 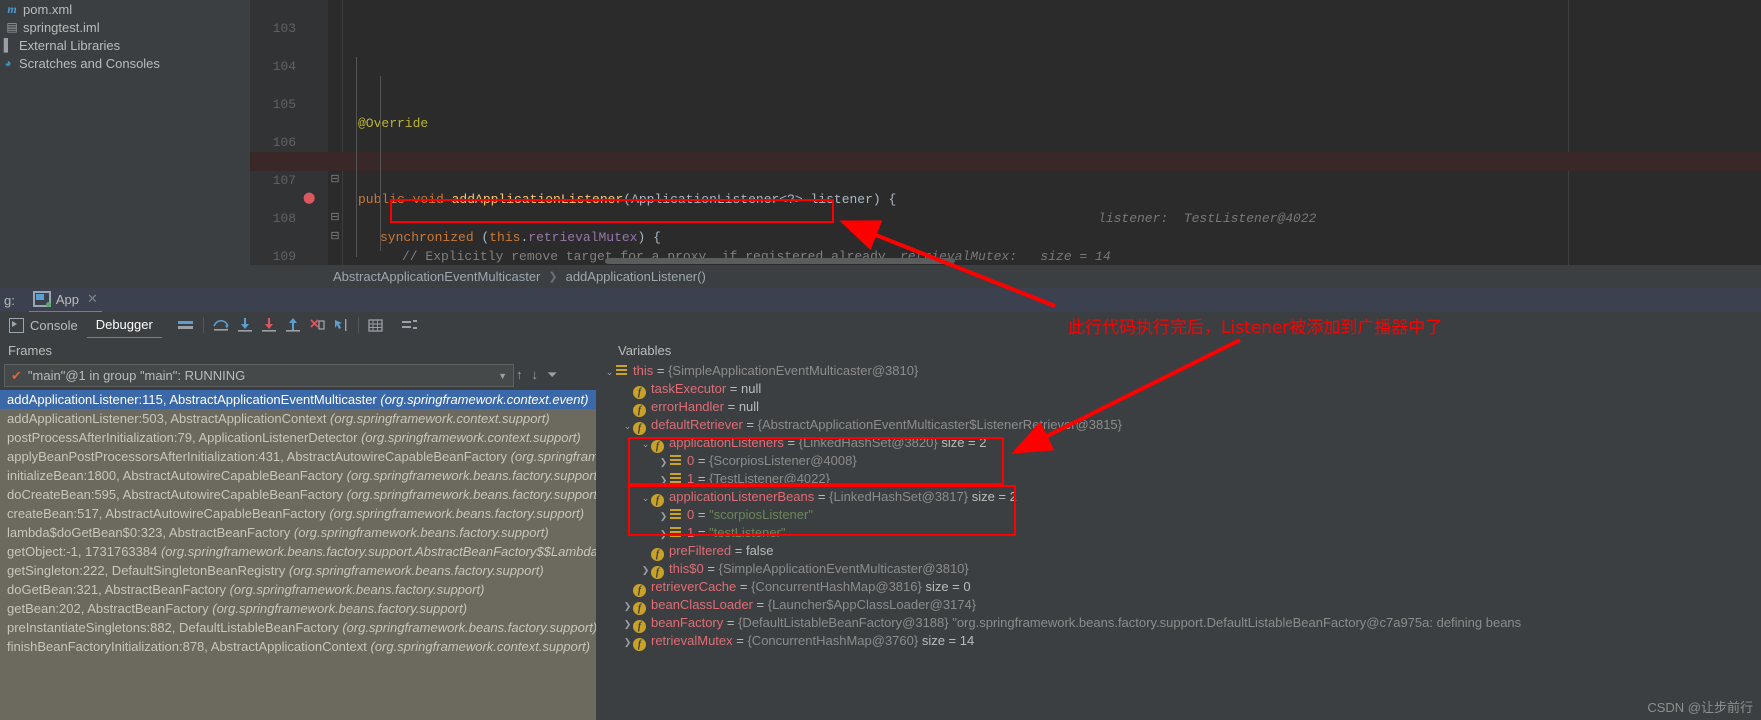 I want to click on variable-row: ❯ 0 = {ScorpiosListener@4008}, so click(x=1178, y=461).